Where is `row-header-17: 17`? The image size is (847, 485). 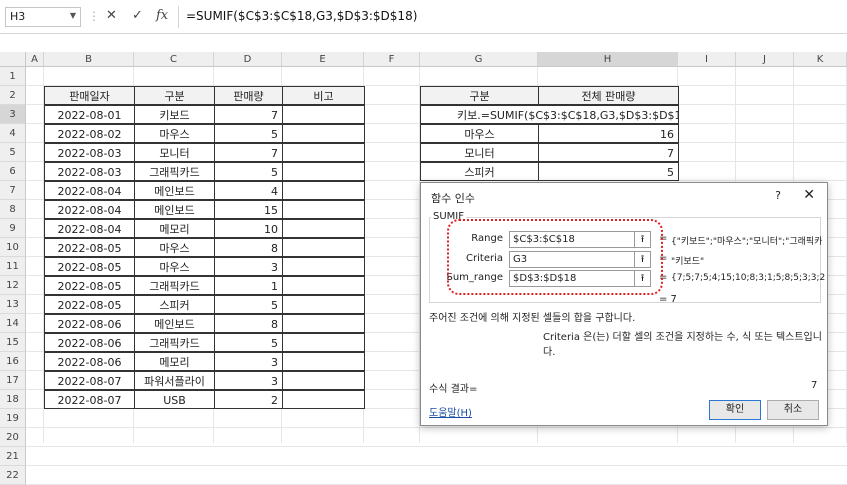 row-header-17: 17 is located at coordinates (13, 380).